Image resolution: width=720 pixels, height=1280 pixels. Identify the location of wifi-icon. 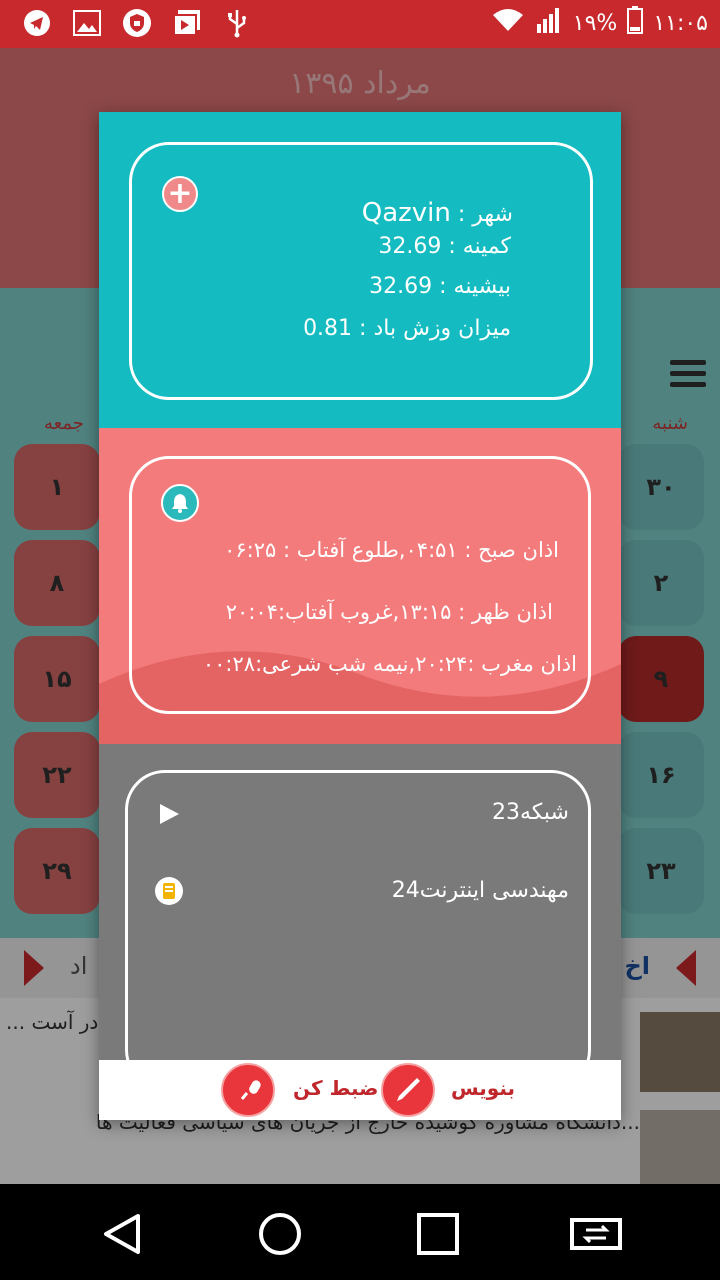
(508, 23).